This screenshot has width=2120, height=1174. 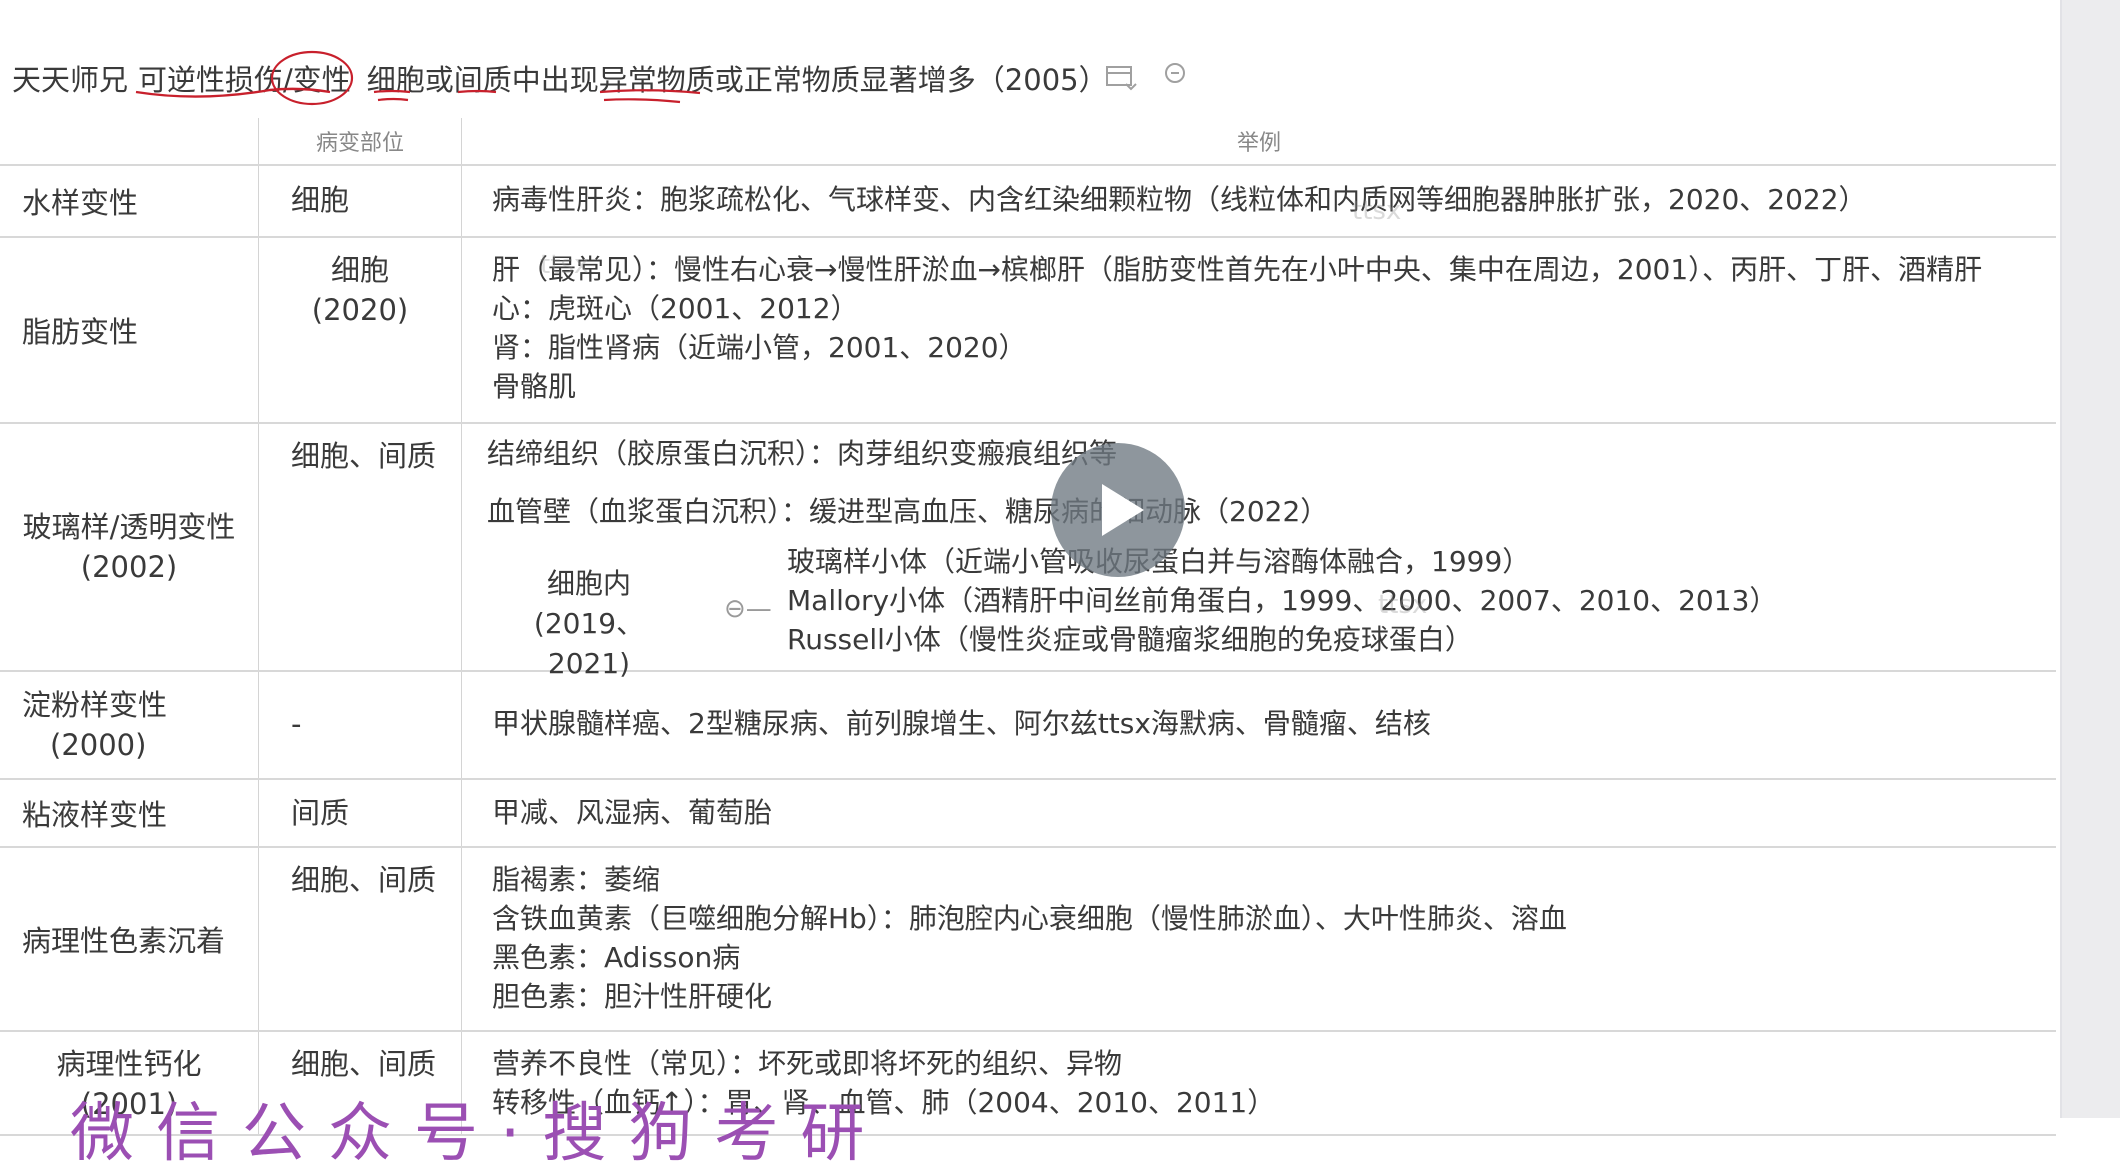 What do you see at coordinates (418, 78) in the screenshot?
I see `red-handwritten-annotations` at bounding box center [418, 78].